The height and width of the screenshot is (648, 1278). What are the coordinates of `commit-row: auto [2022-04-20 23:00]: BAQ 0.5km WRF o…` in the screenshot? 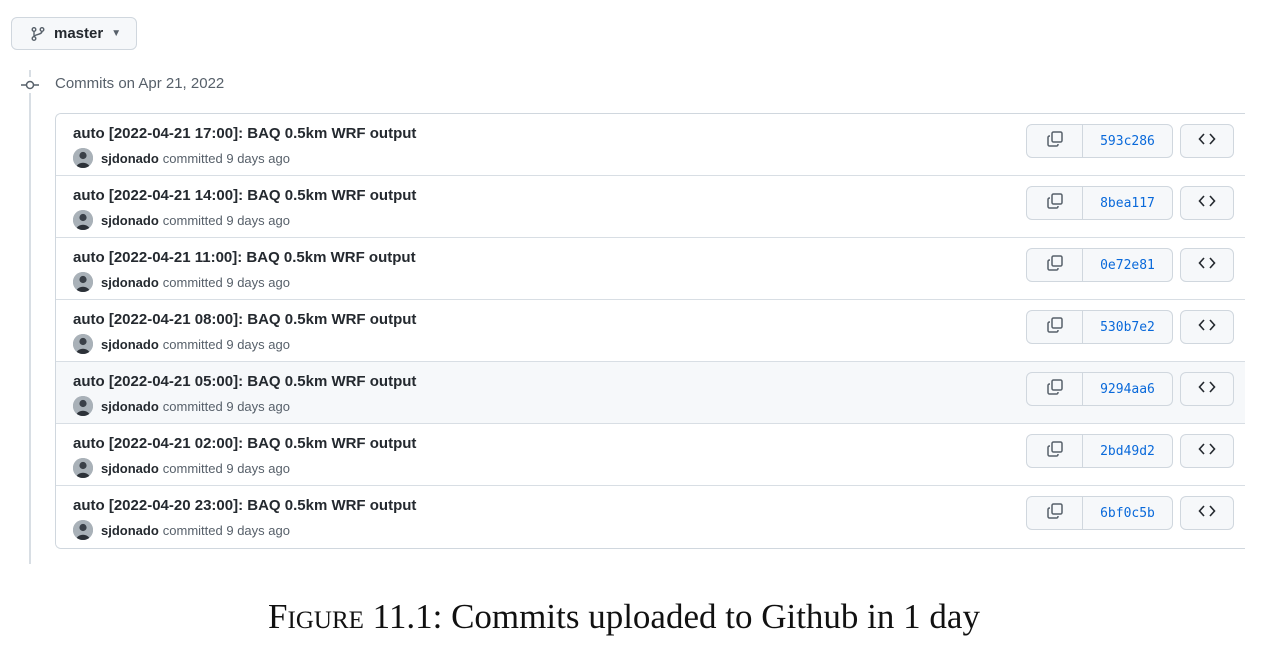 It's located at (650, 517).